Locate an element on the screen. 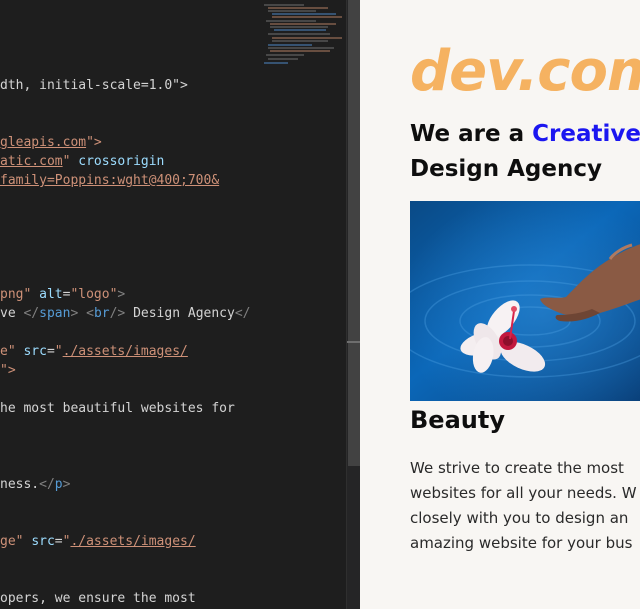 The width and height of the screenshot is (640, 609). code-line: png" alt="logo"> is located at coordinates (62, 294).